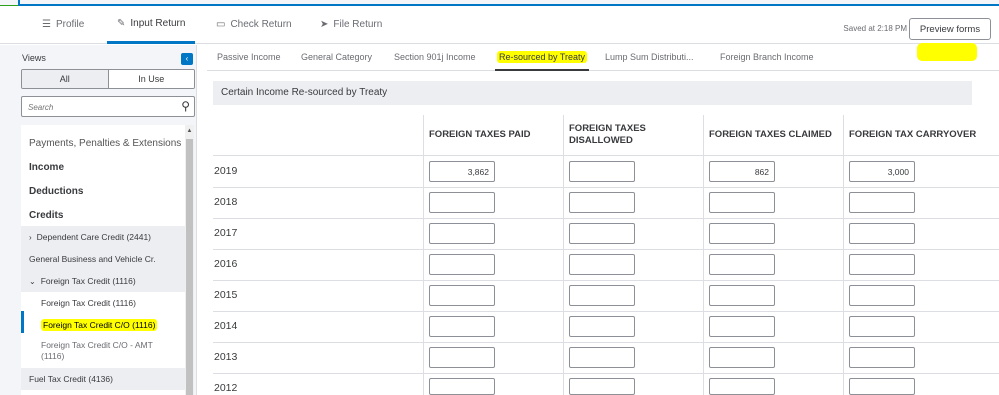  I want to click on input-2012-claimed, so click(742, 386).